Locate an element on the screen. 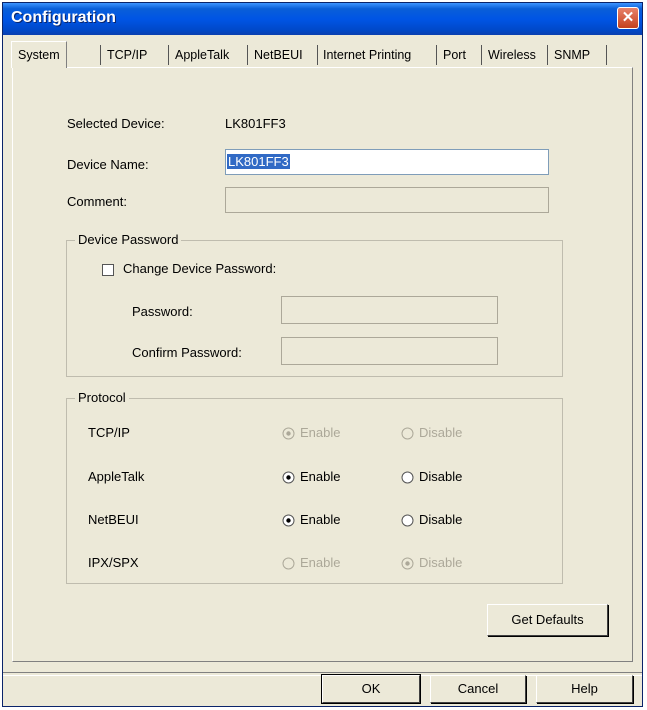  close-icon: ✕ is located at coordinates (628, 17).